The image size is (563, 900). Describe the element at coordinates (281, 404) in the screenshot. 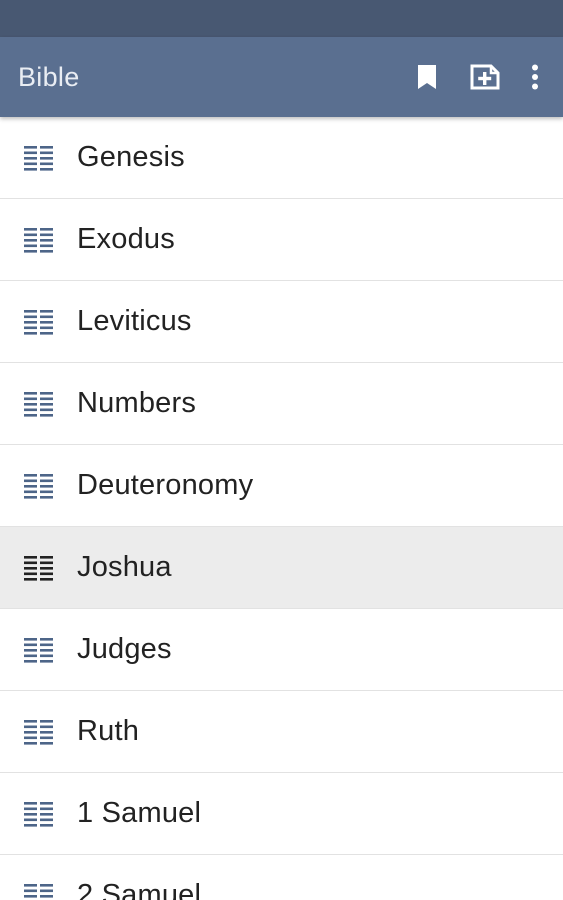

I see `book-item: Numbers` at that location.